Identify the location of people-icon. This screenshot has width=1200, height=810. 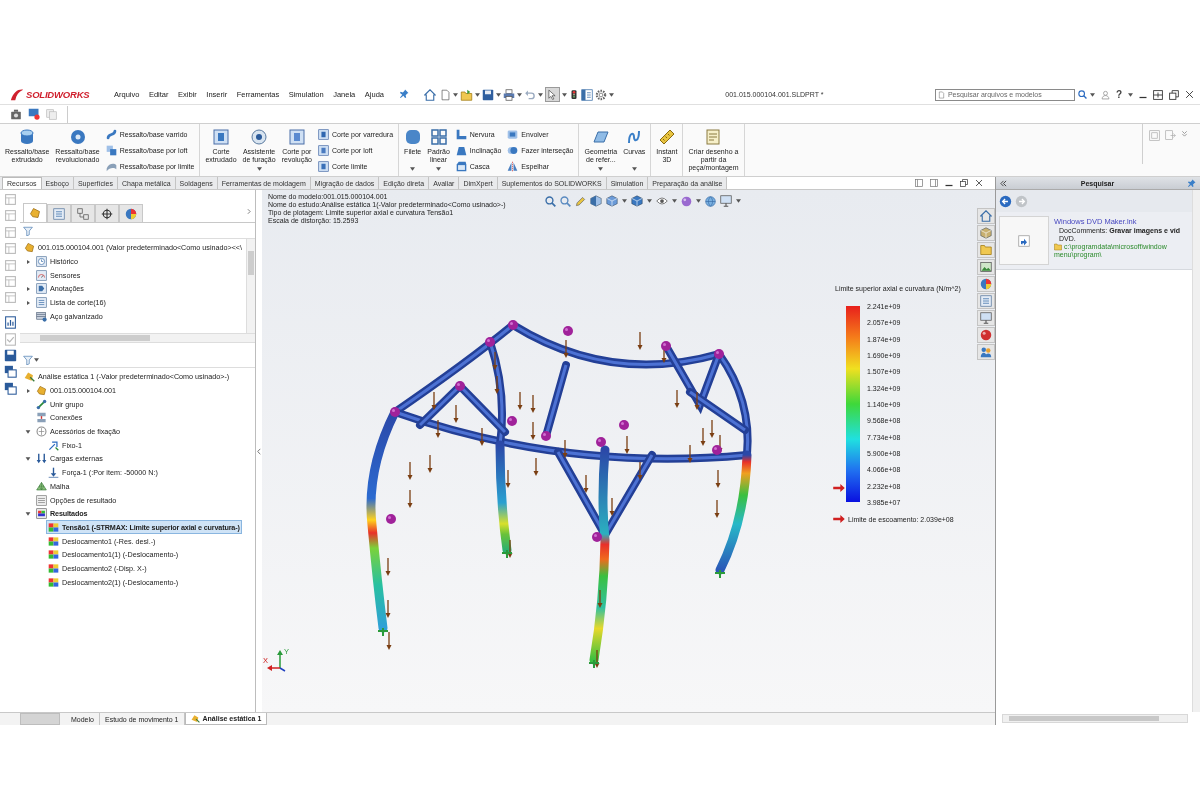
(986, 352).